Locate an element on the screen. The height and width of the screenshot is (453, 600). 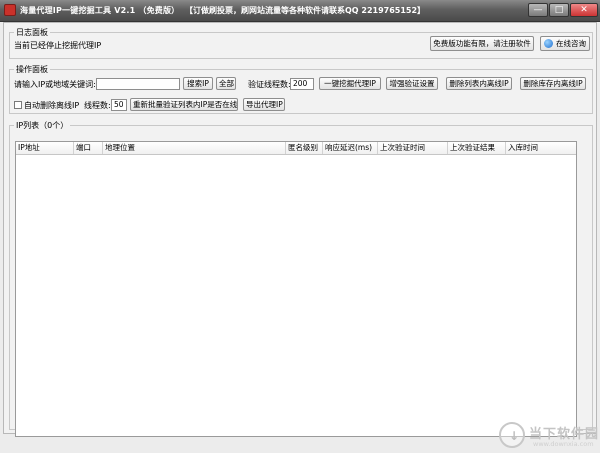
enhance-verify-button: 增强验证设置 is located at coordinates (412, 83).